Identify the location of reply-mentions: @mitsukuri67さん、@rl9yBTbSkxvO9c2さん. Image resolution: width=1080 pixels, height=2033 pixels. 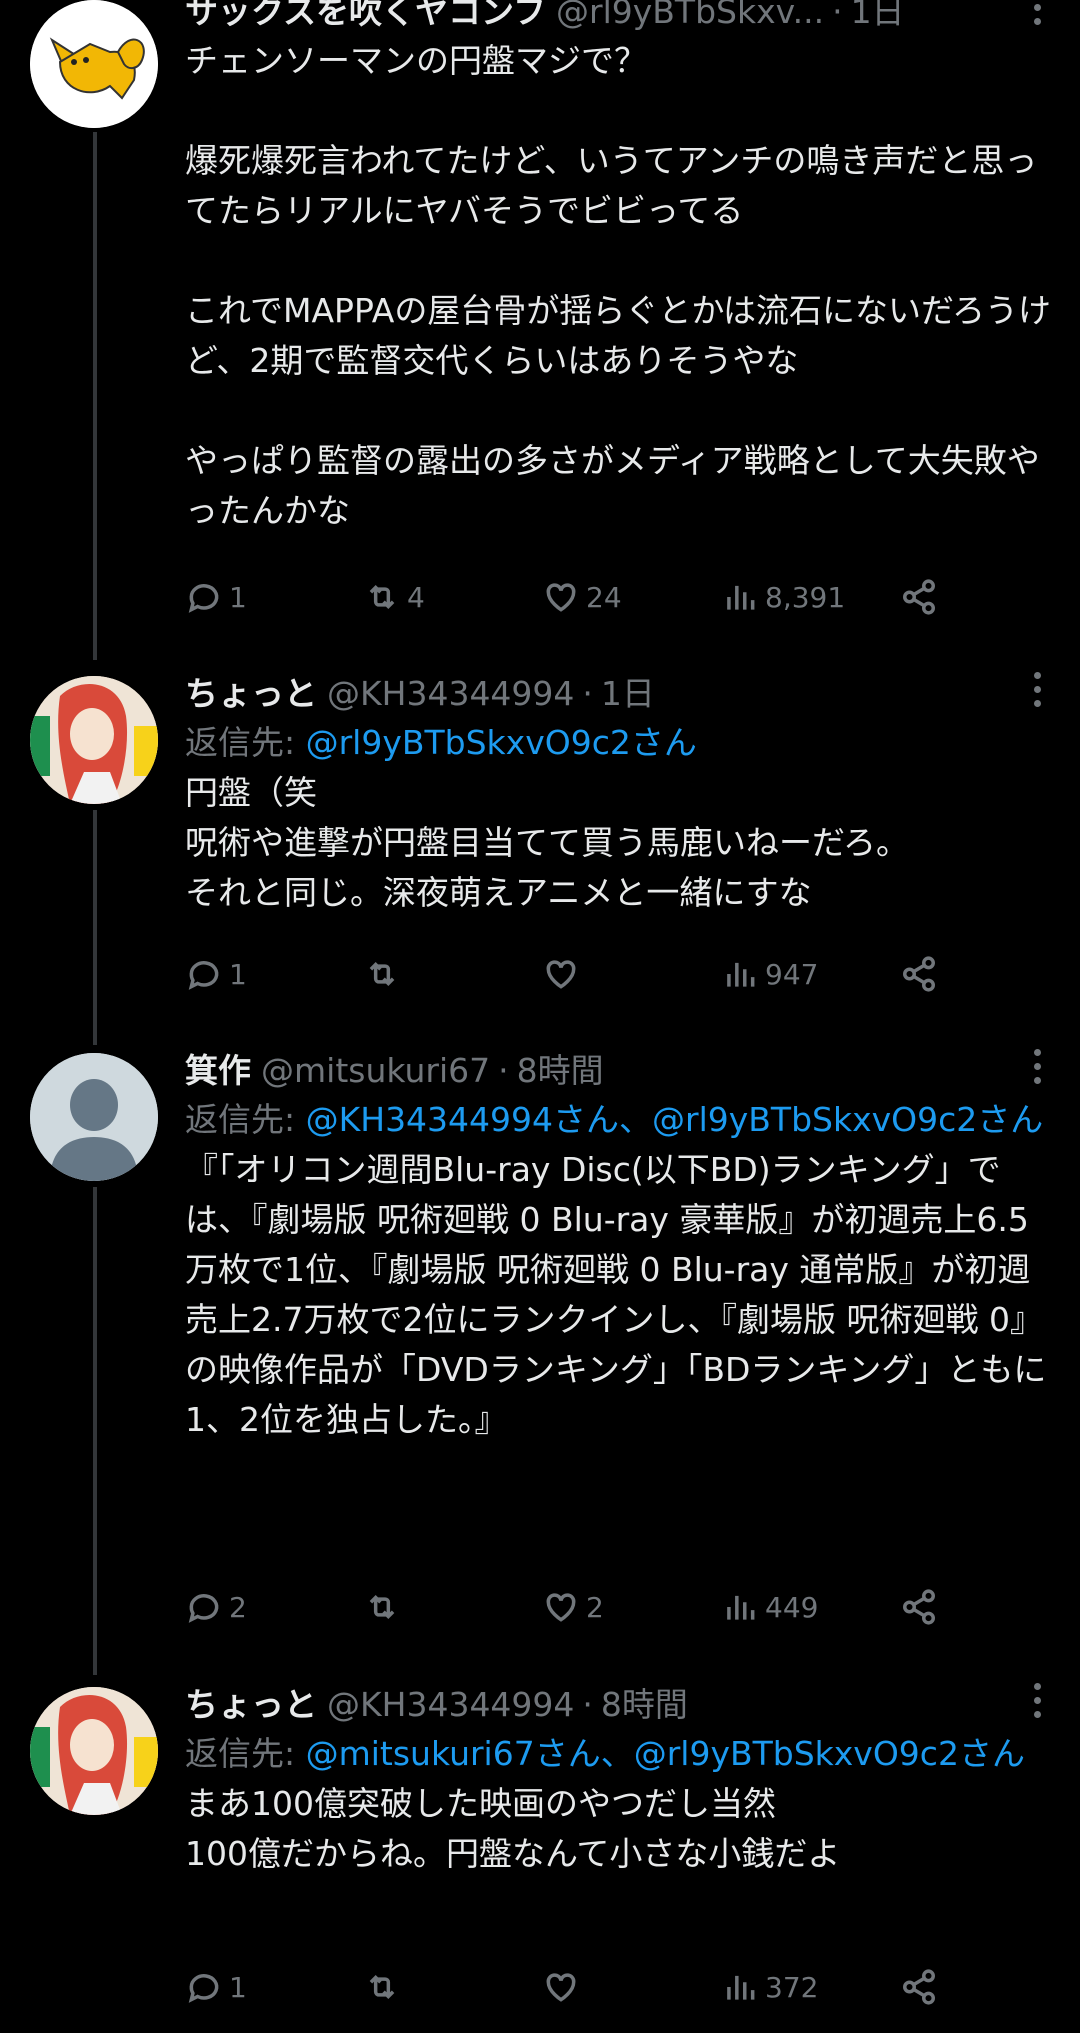
(665, 1753).